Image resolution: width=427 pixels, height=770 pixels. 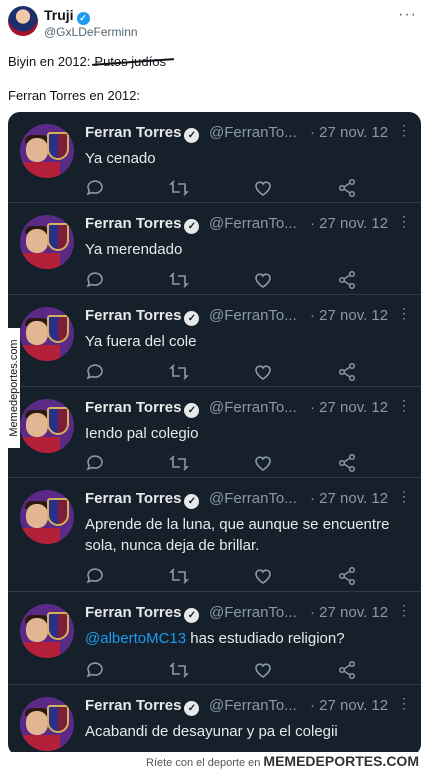 I want to click on author-name-row: Truji ✓, so click(x=67, y=16).